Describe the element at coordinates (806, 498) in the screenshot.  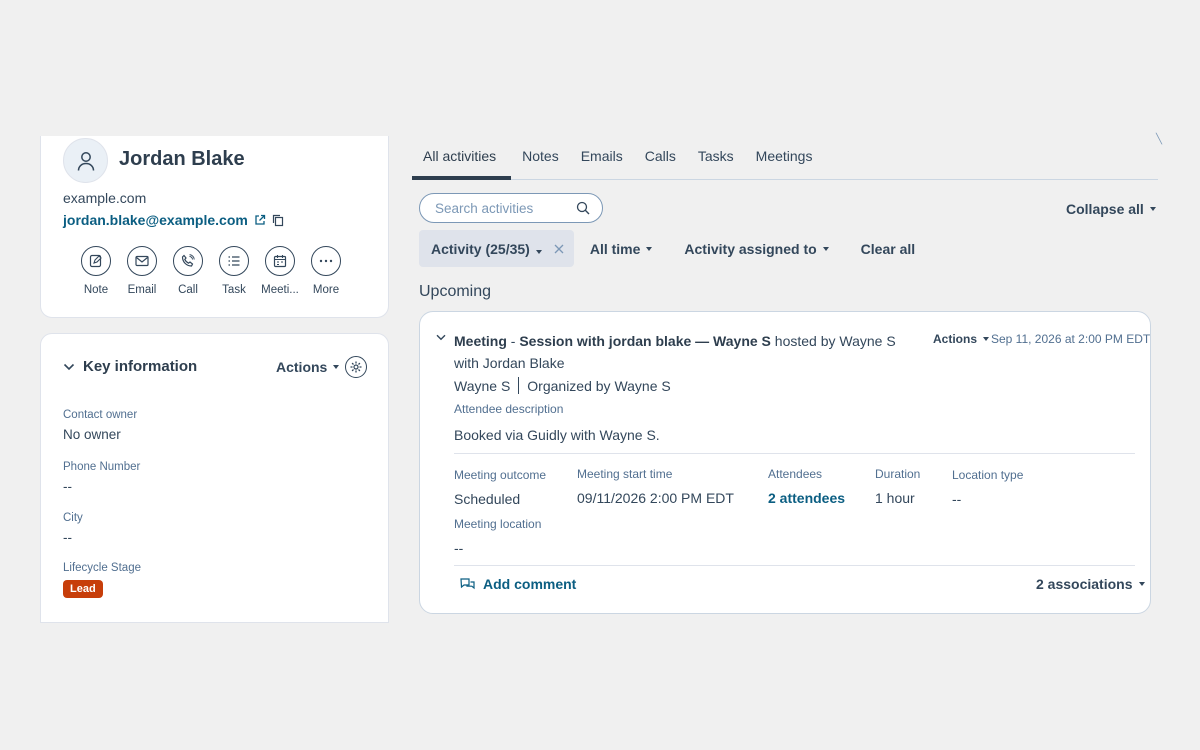
I see `attendees-link: 2 attendees` at that location.